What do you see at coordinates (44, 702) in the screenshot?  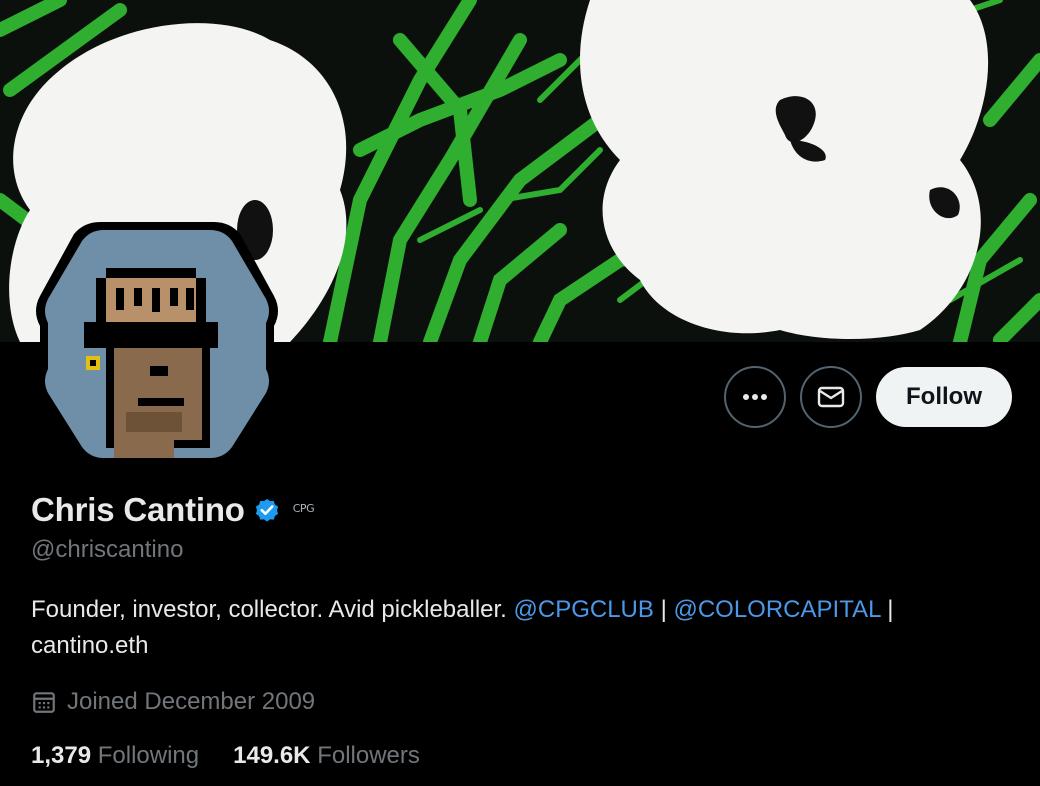 I see `calendar-icon` at bounding box center [44, 702].